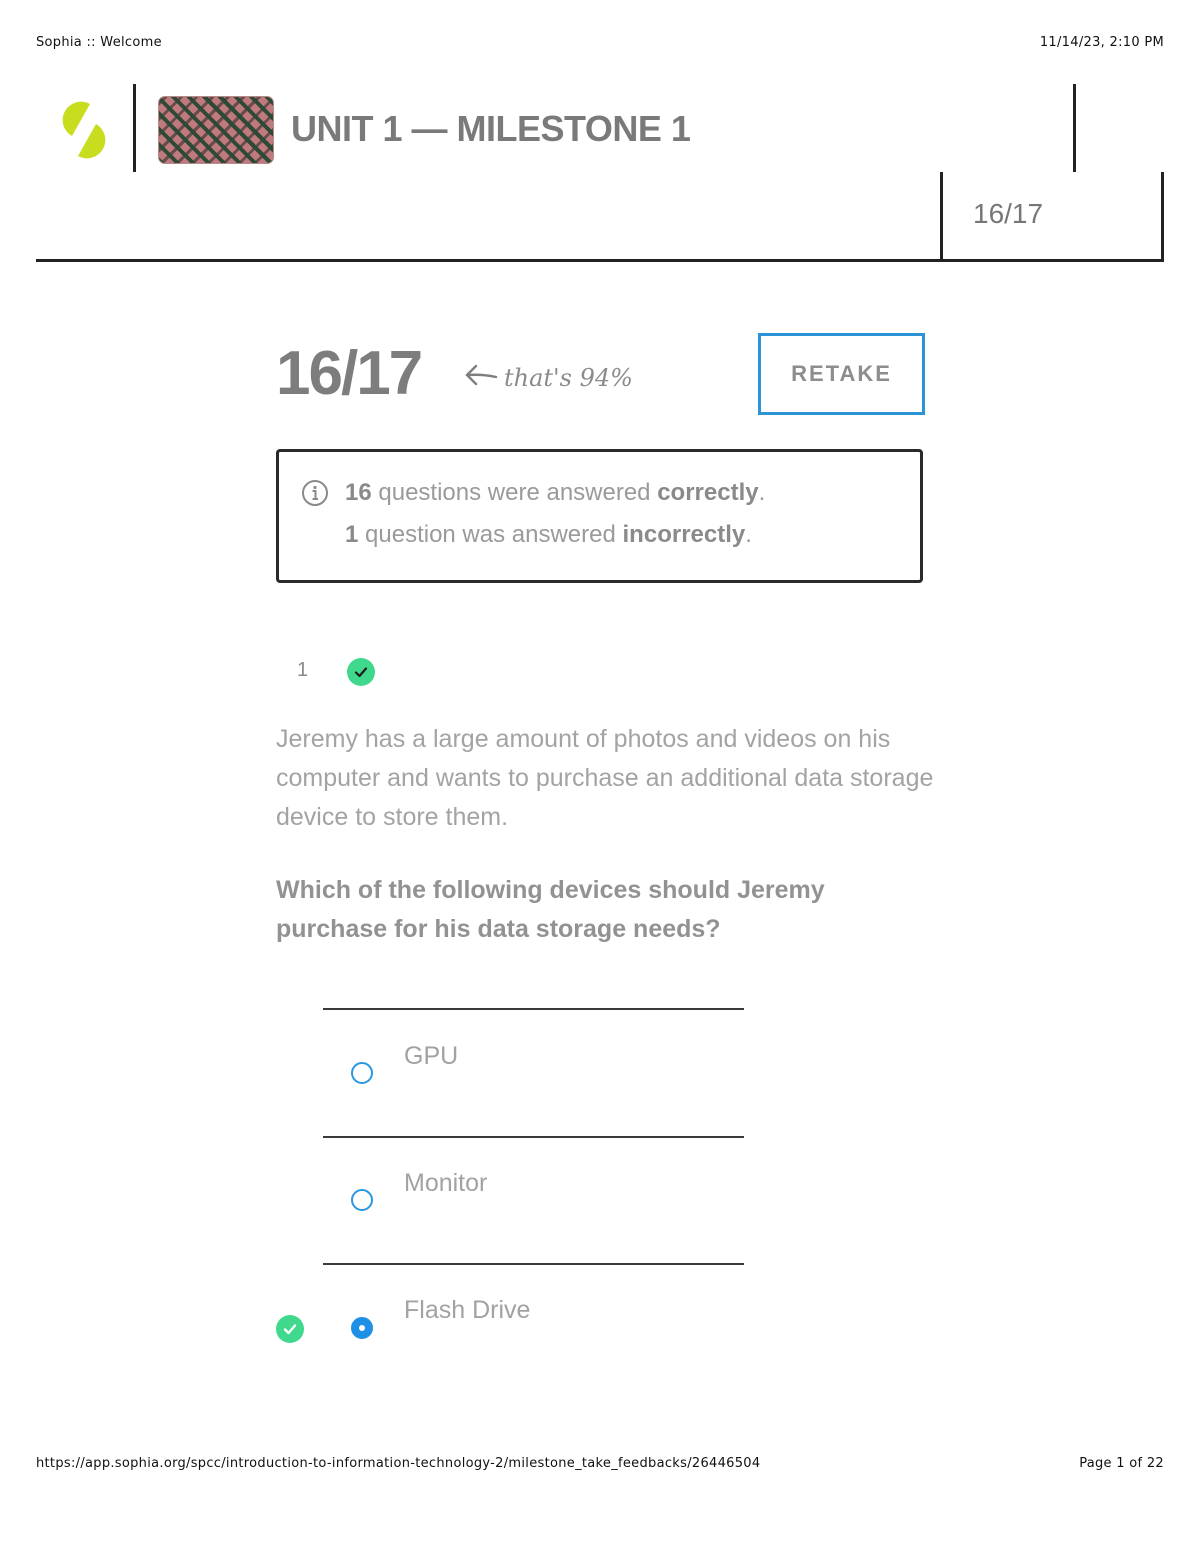 The width and height of the screenshot is (1200, 1553). Describe the element at coordinates (1008, 213) in the screenshot. I see `header-score: 16/17` at that location.